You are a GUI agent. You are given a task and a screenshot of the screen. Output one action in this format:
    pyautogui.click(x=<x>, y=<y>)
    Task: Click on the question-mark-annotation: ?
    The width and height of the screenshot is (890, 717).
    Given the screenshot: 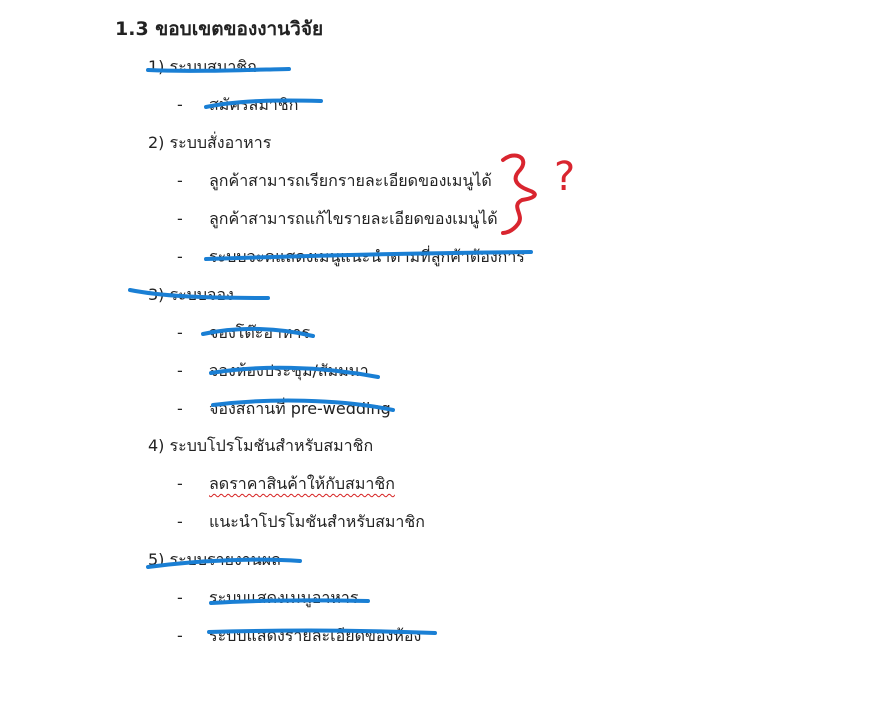 What is the action you would take?
    pyautogui.click(x=564, y=177)
    